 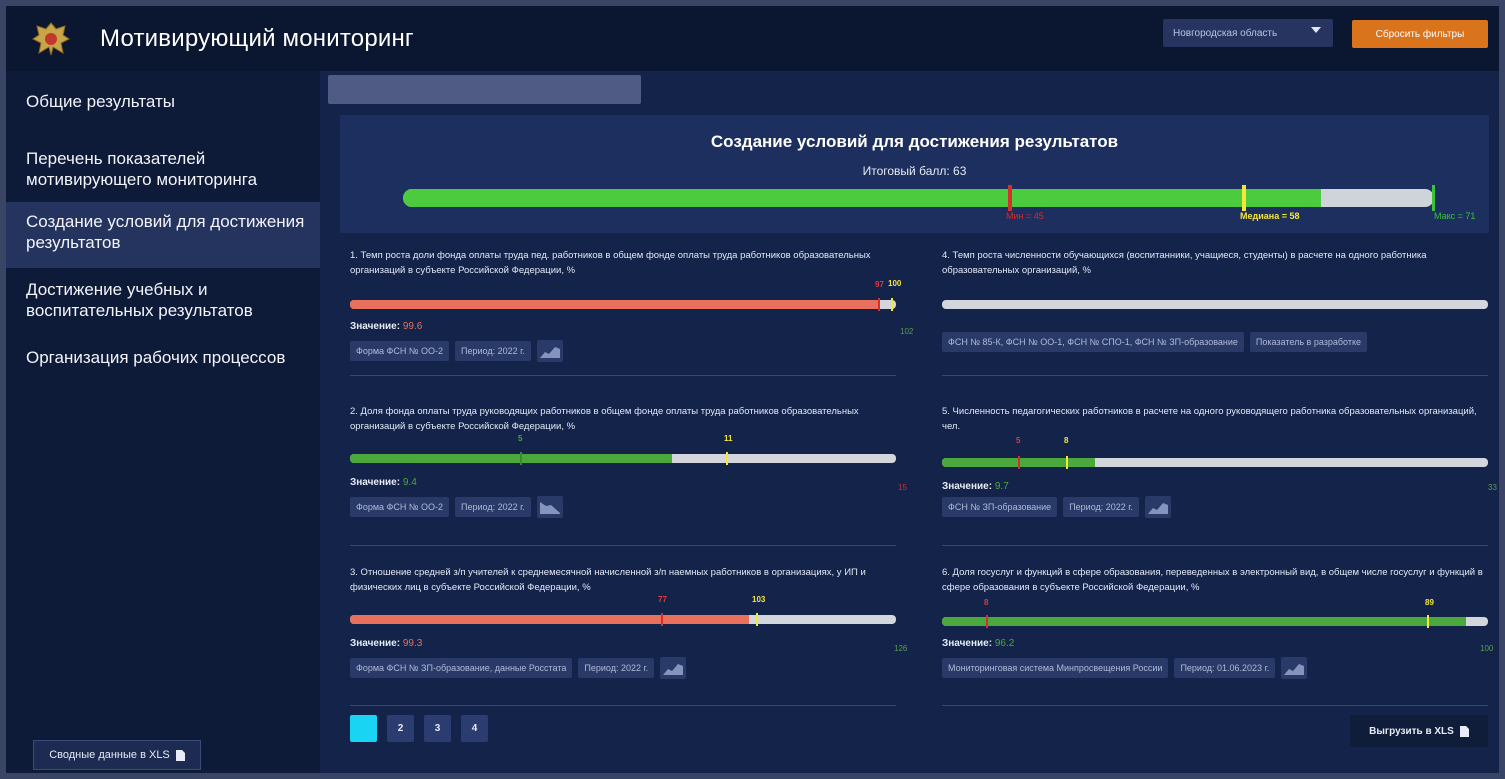 I want to click on page-button-3: 3, so click(x=437, y=728).